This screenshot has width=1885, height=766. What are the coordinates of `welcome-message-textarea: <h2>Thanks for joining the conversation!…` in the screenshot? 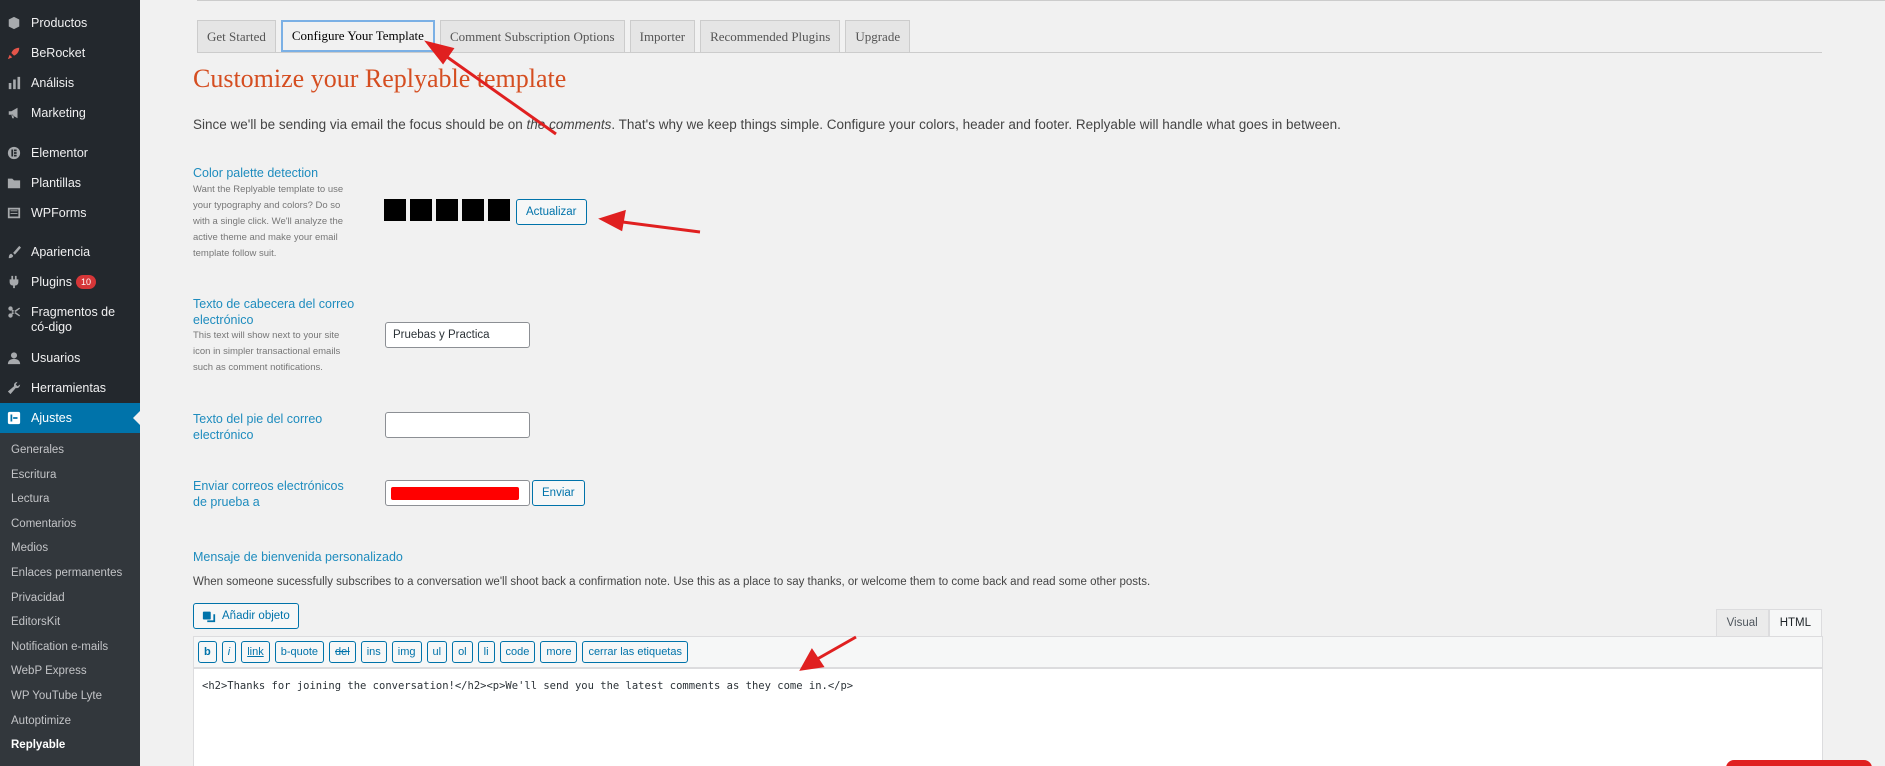 It's located at (1008, 717).